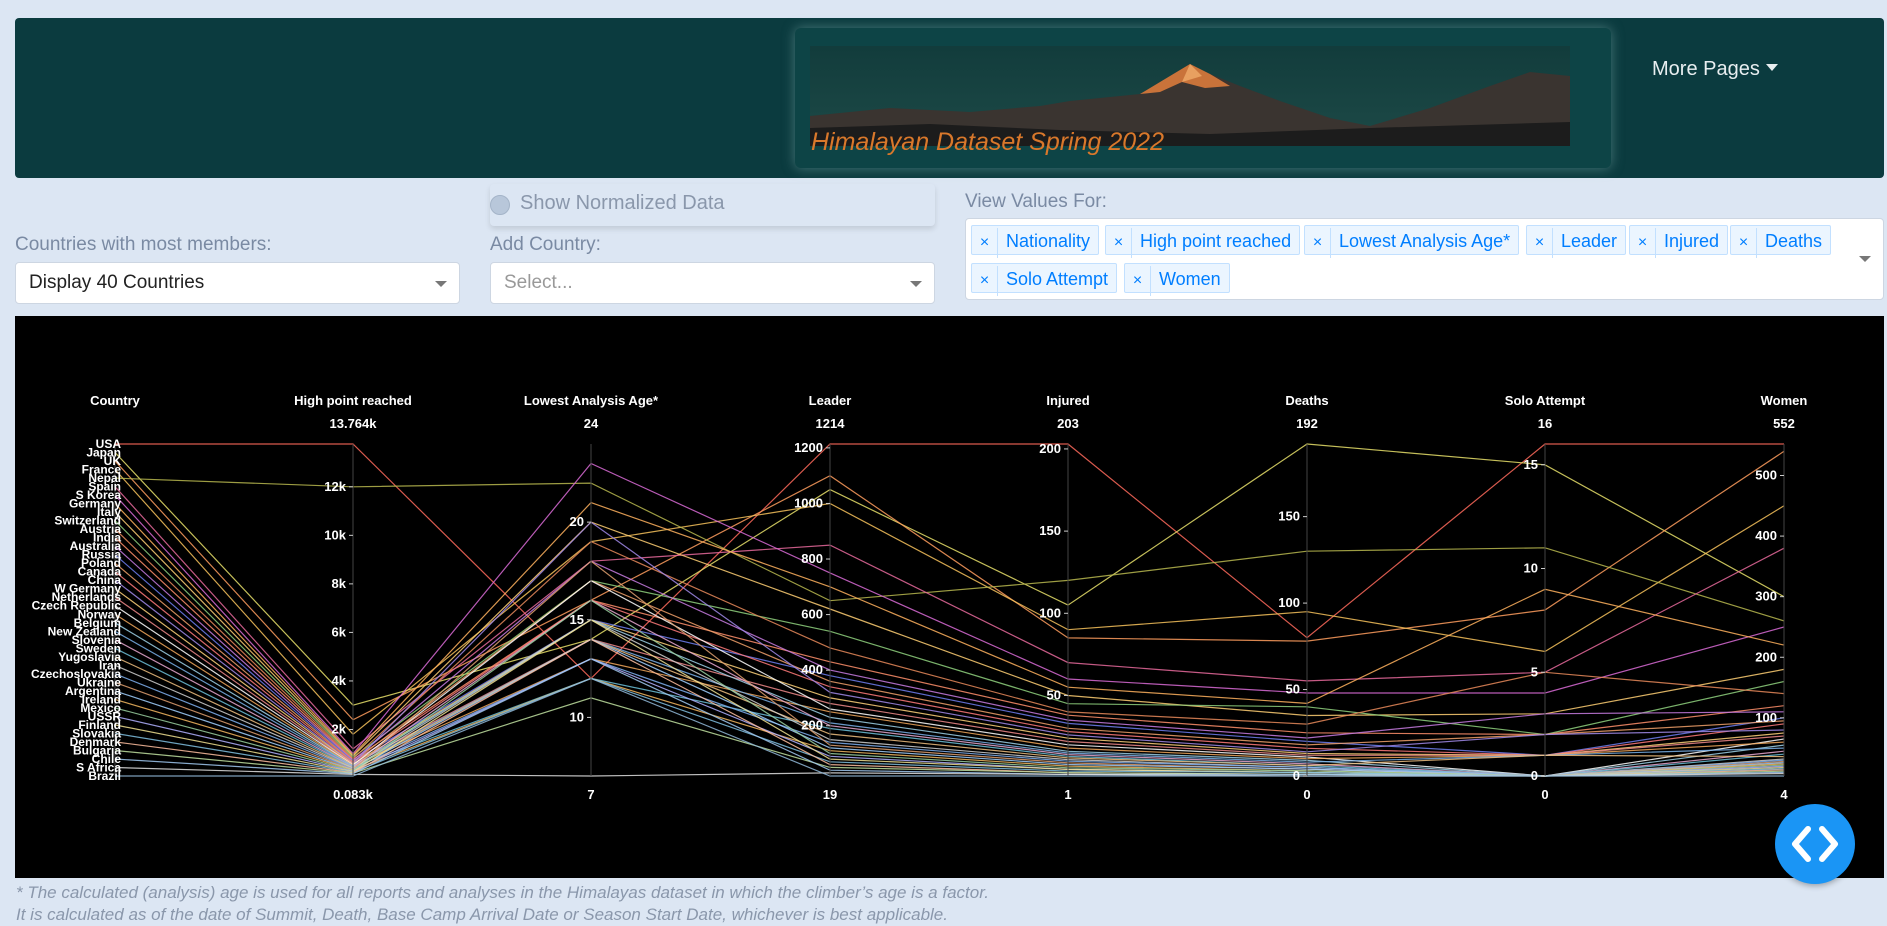 This screenshot has height=926, width=1887. Describe the element at coordinates (1545, 400) in the screenshot. I see `axis-title: Solo Attempt` at that location.